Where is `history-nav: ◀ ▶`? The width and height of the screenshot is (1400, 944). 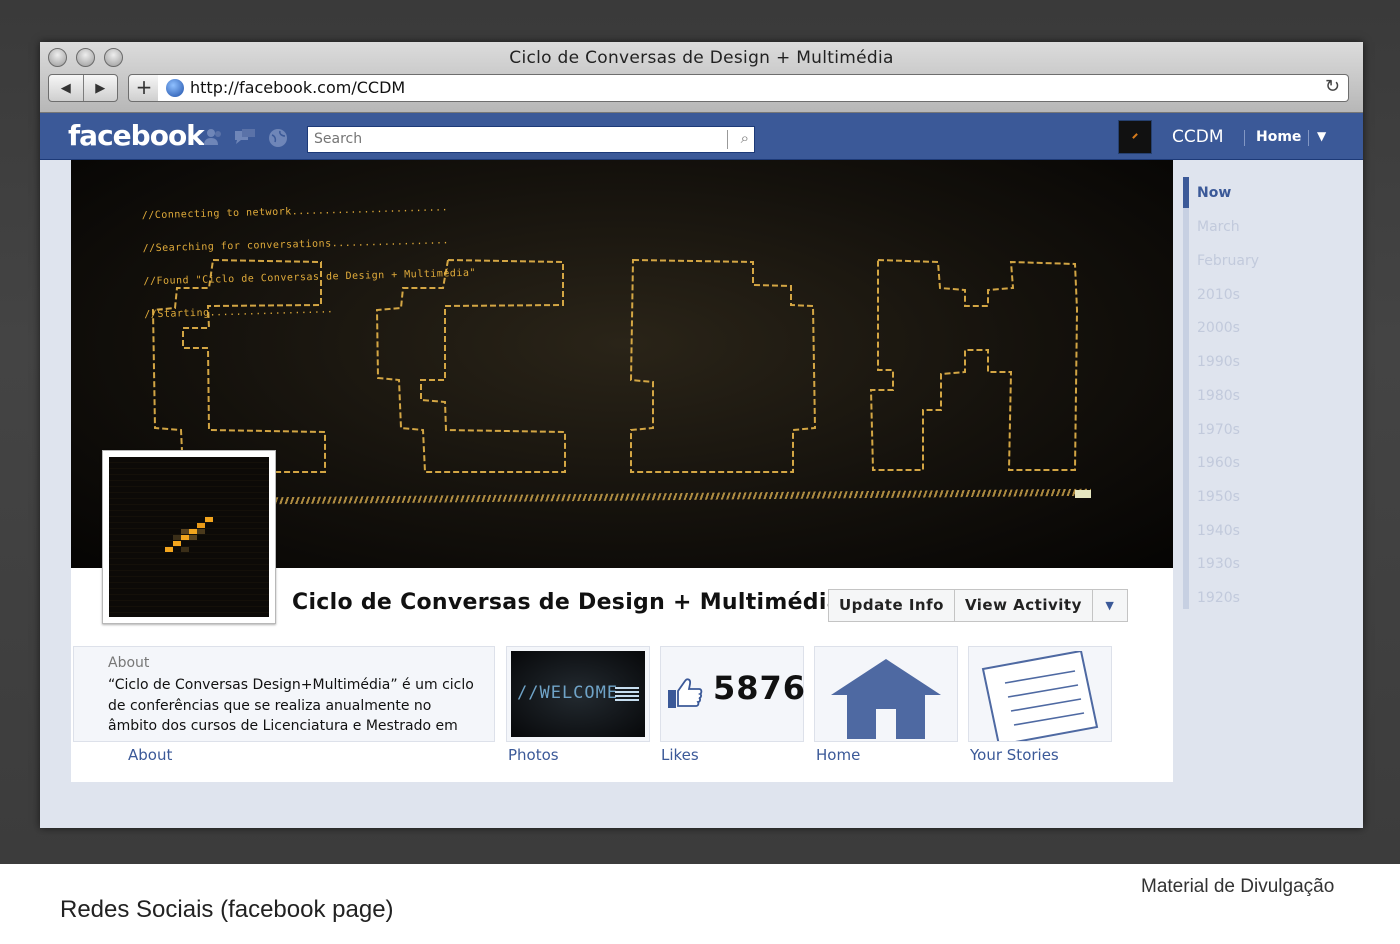
history-nav: ◀ ▶ is located at coordinates (83, 88).